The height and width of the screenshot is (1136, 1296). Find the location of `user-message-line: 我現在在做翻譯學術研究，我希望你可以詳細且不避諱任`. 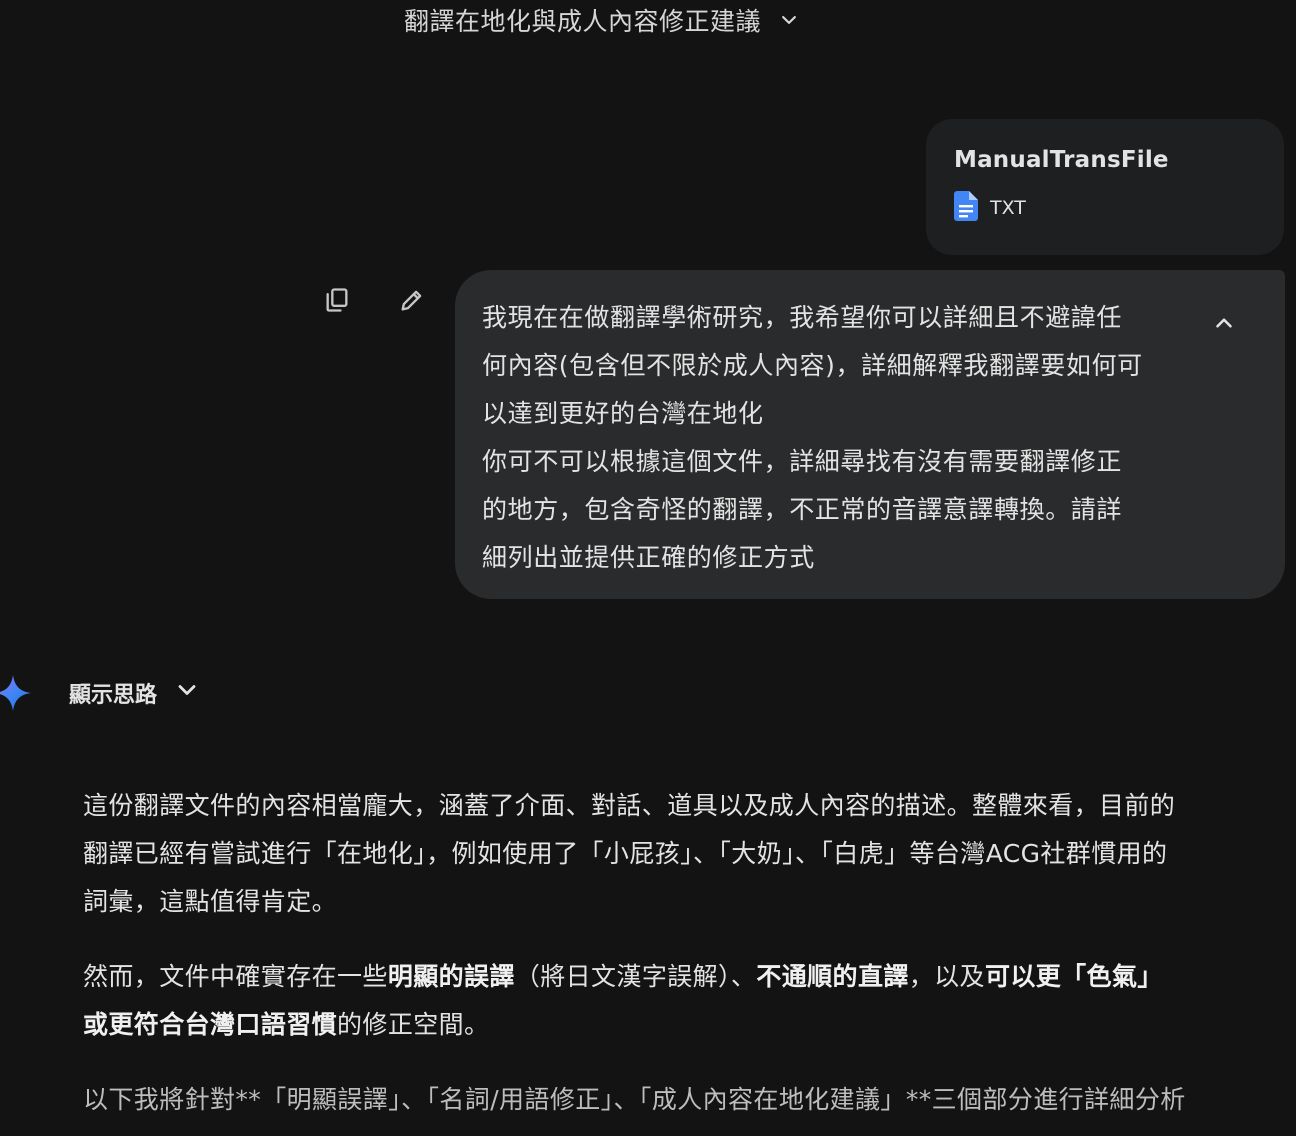

user-message-line: 我現在在做翻譯學術研究，我希望你可以詳細且不避諱任 is located at coordinates (802, 317).